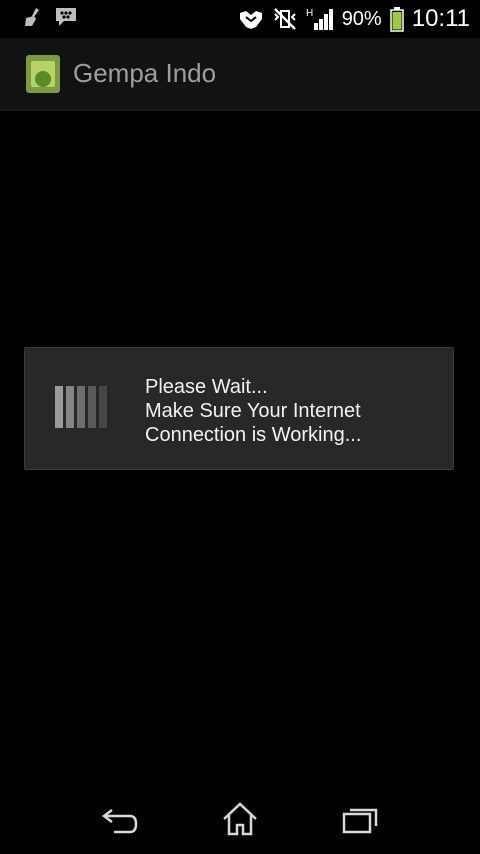 The image size is (480, 854). I want to click on clock: 10:11, so click(440, 18).